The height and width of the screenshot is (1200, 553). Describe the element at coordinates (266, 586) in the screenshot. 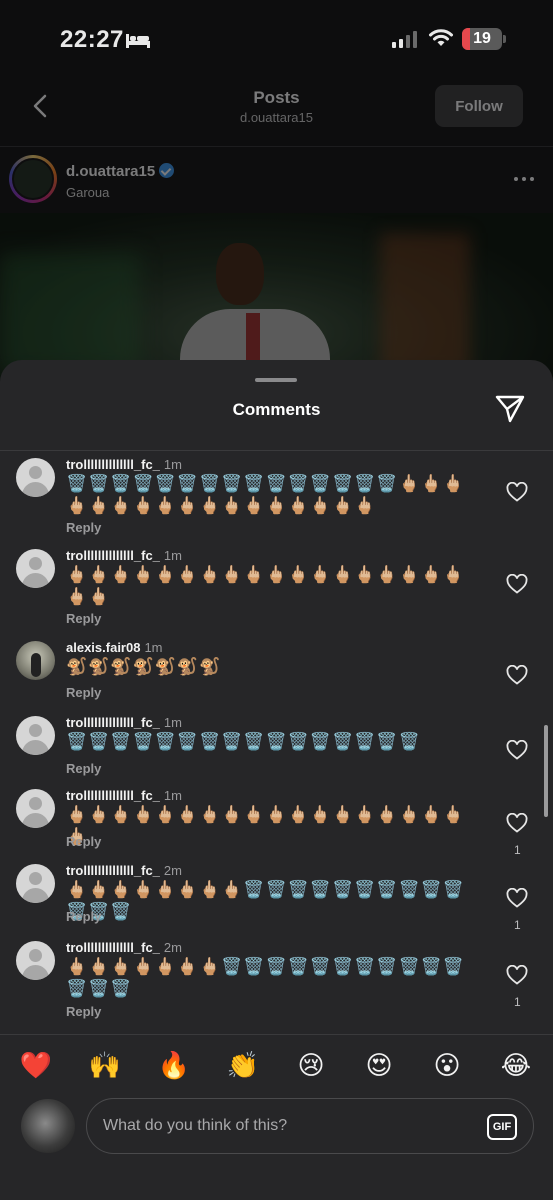

I see `comment-text: 🖕🏼🖕🏼🖕🏼🖕🏼🖕🏼🖕🏼🖕🏼🖕🏼🖕🏼🖕🏼🖕🏼🖕🏼🖕🏼🖕🏼🖕🏼🖕🏼🖕🏼🖕🏼🖕🏼🖕🏼` at that location.